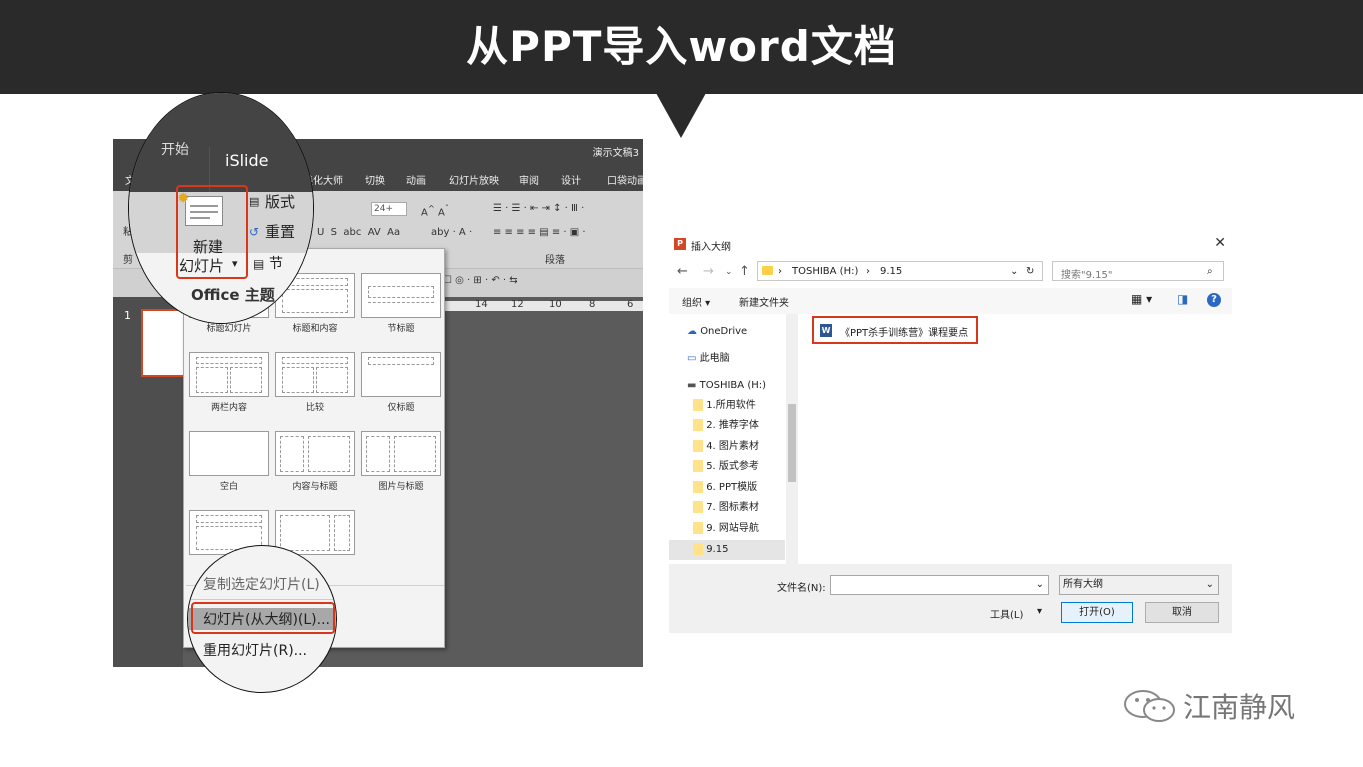 The height and width of the screenshot is (767, 1363). What do you see at coordinates (739, 447) in the screenshot?
I see `nav-folder: 4. 图片素材` at bounding box center [739, 447].